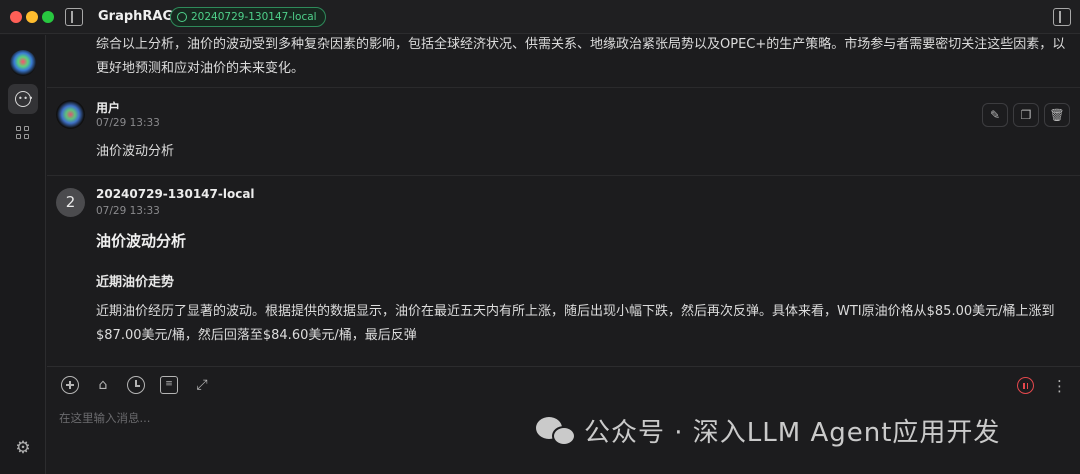 The width and height of the screenshot is (1080, 474). What do you see at coordinates (995, 115) in the screenshot?
I see `edit-icon: ✎` at bounding box center [995, 115].